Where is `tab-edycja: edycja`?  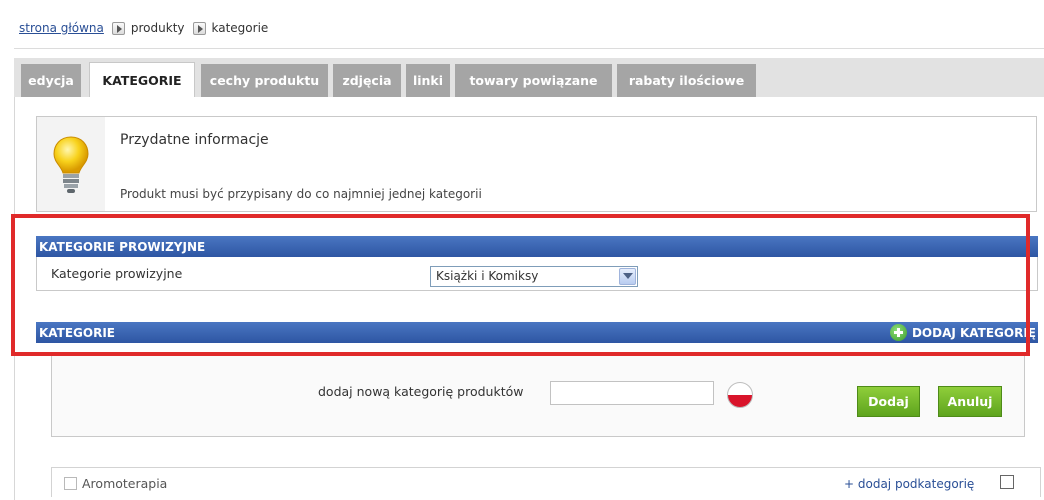
tab-edycja: edycja is located at coordinates (51, 80).